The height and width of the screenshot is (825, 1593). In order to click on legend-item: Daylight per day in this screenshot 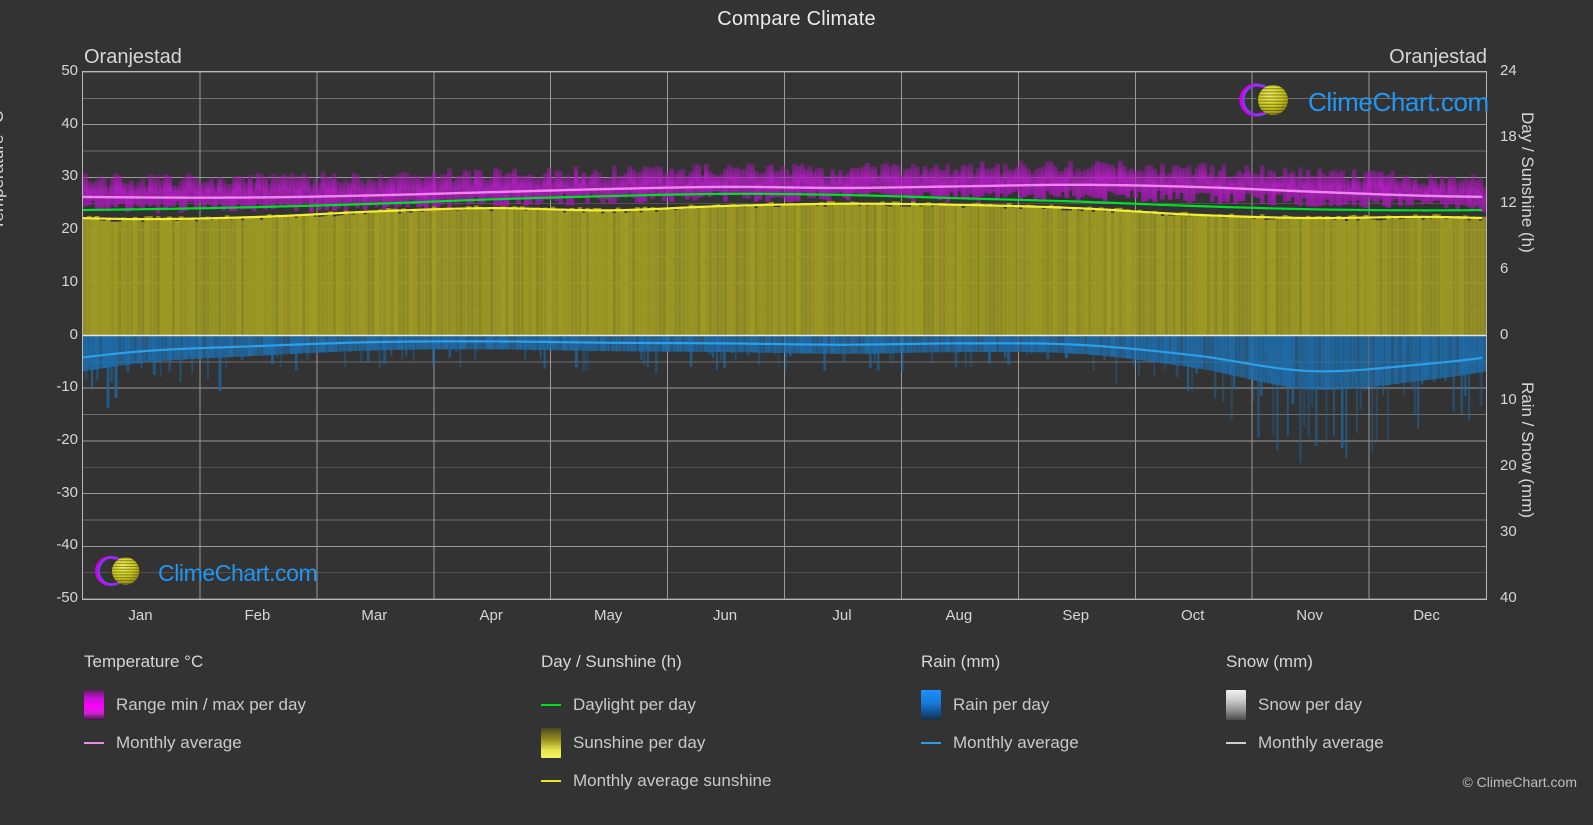, I will do `click(656, 705)`.